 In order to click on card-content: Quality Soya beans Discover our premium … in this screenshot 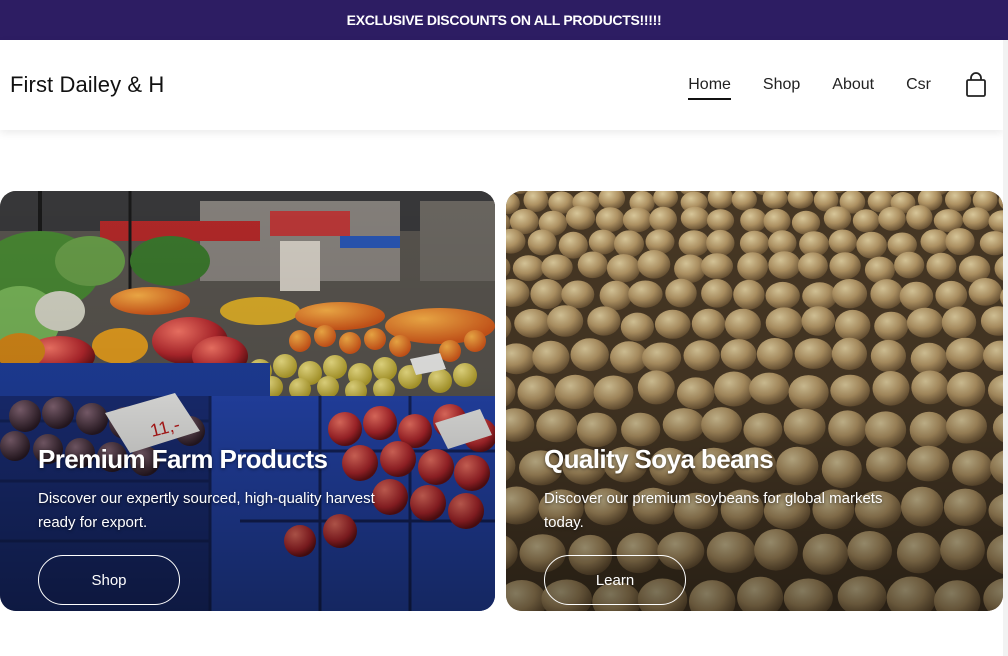, I will do `click(714, 524)`.